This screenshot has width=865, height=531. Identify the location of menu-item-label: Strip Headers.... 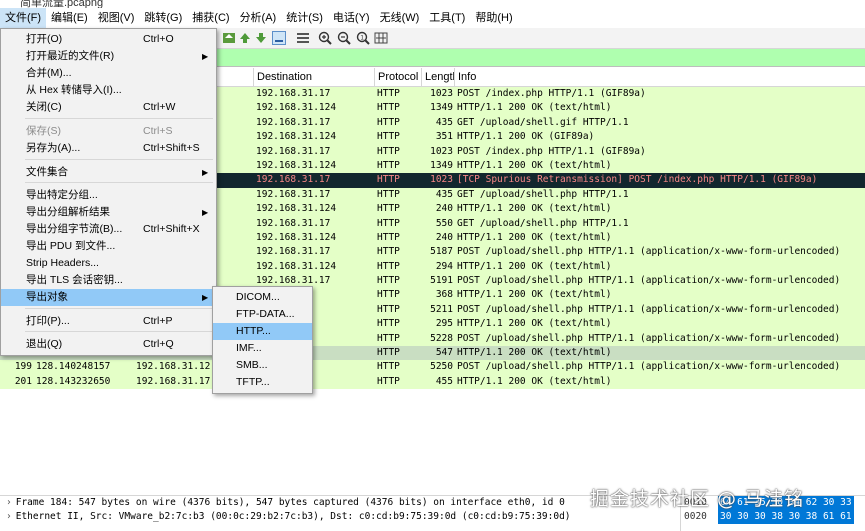
(62, 263).